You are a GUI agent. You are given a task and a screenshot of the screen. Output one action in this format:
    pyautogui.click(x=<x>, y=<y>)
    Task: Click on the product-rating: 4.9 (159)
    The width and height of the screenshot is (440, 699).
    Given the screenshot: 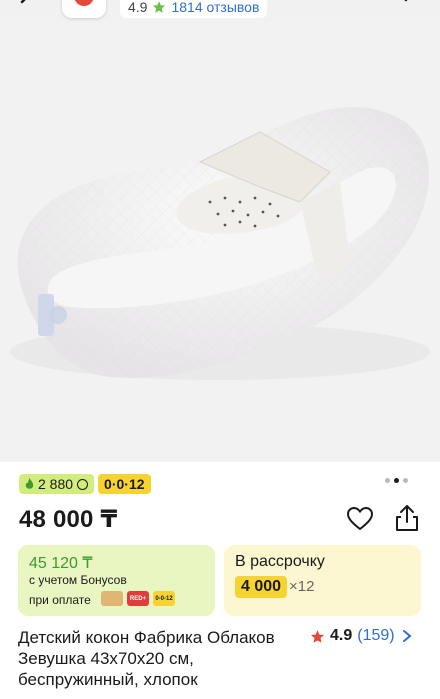 What is the action you would take?
    pyautogui.click(x=361, y=636)
    